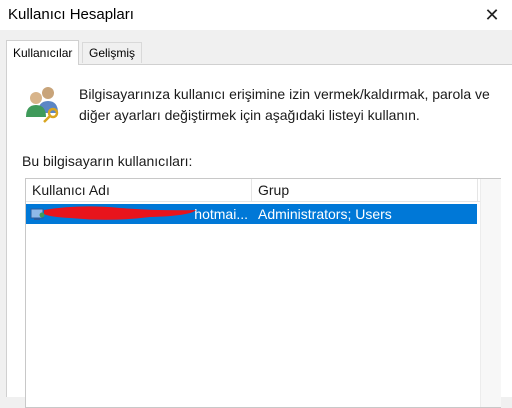 This screenshot has height=408, width=512. Describe the element at coordinates (43, 52) in the screenshot. I see `tab-users: Kullanıcılar` at that location.